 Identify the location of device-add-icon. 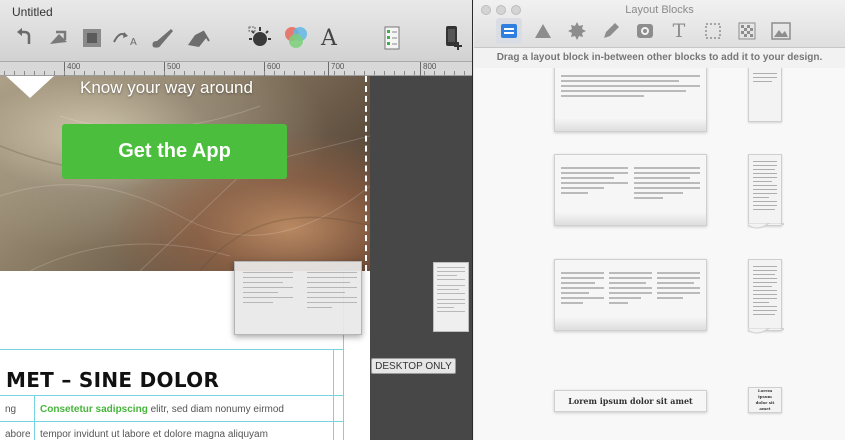
(453, 38).